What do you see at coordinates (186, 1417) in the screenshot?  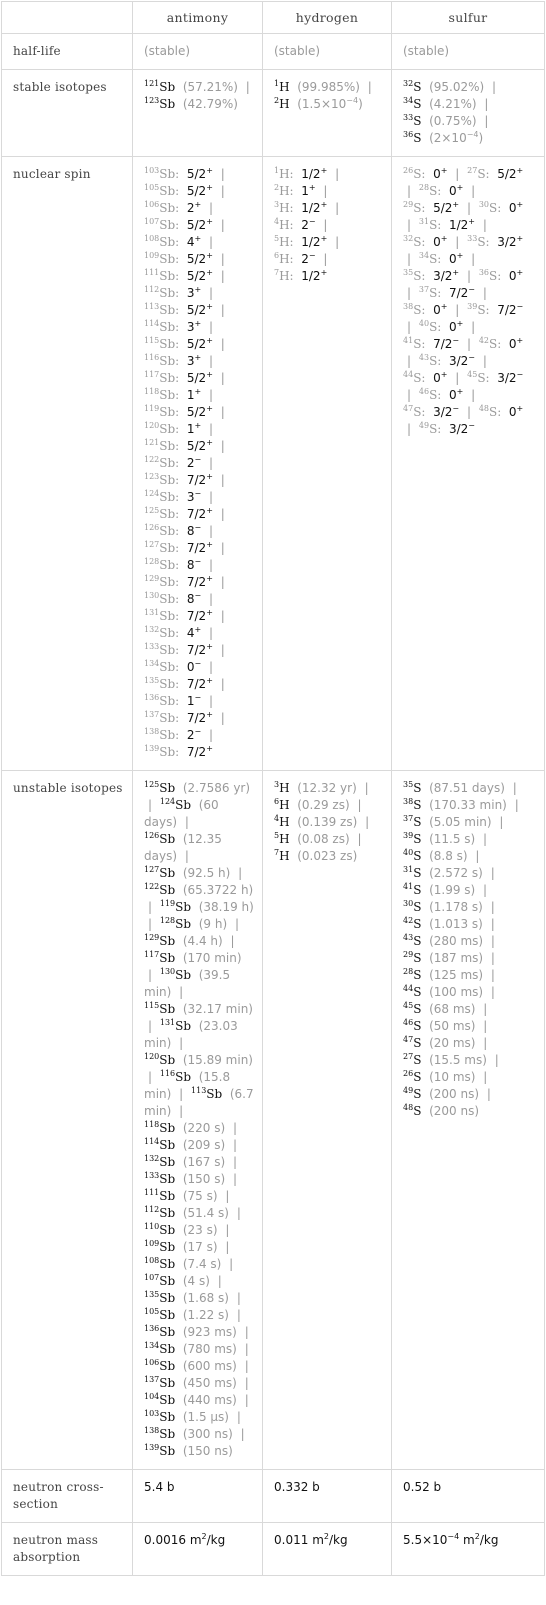 I see `isotope-entry: 103Sb (1.5 µs)` at bounding box center [186, 1417].